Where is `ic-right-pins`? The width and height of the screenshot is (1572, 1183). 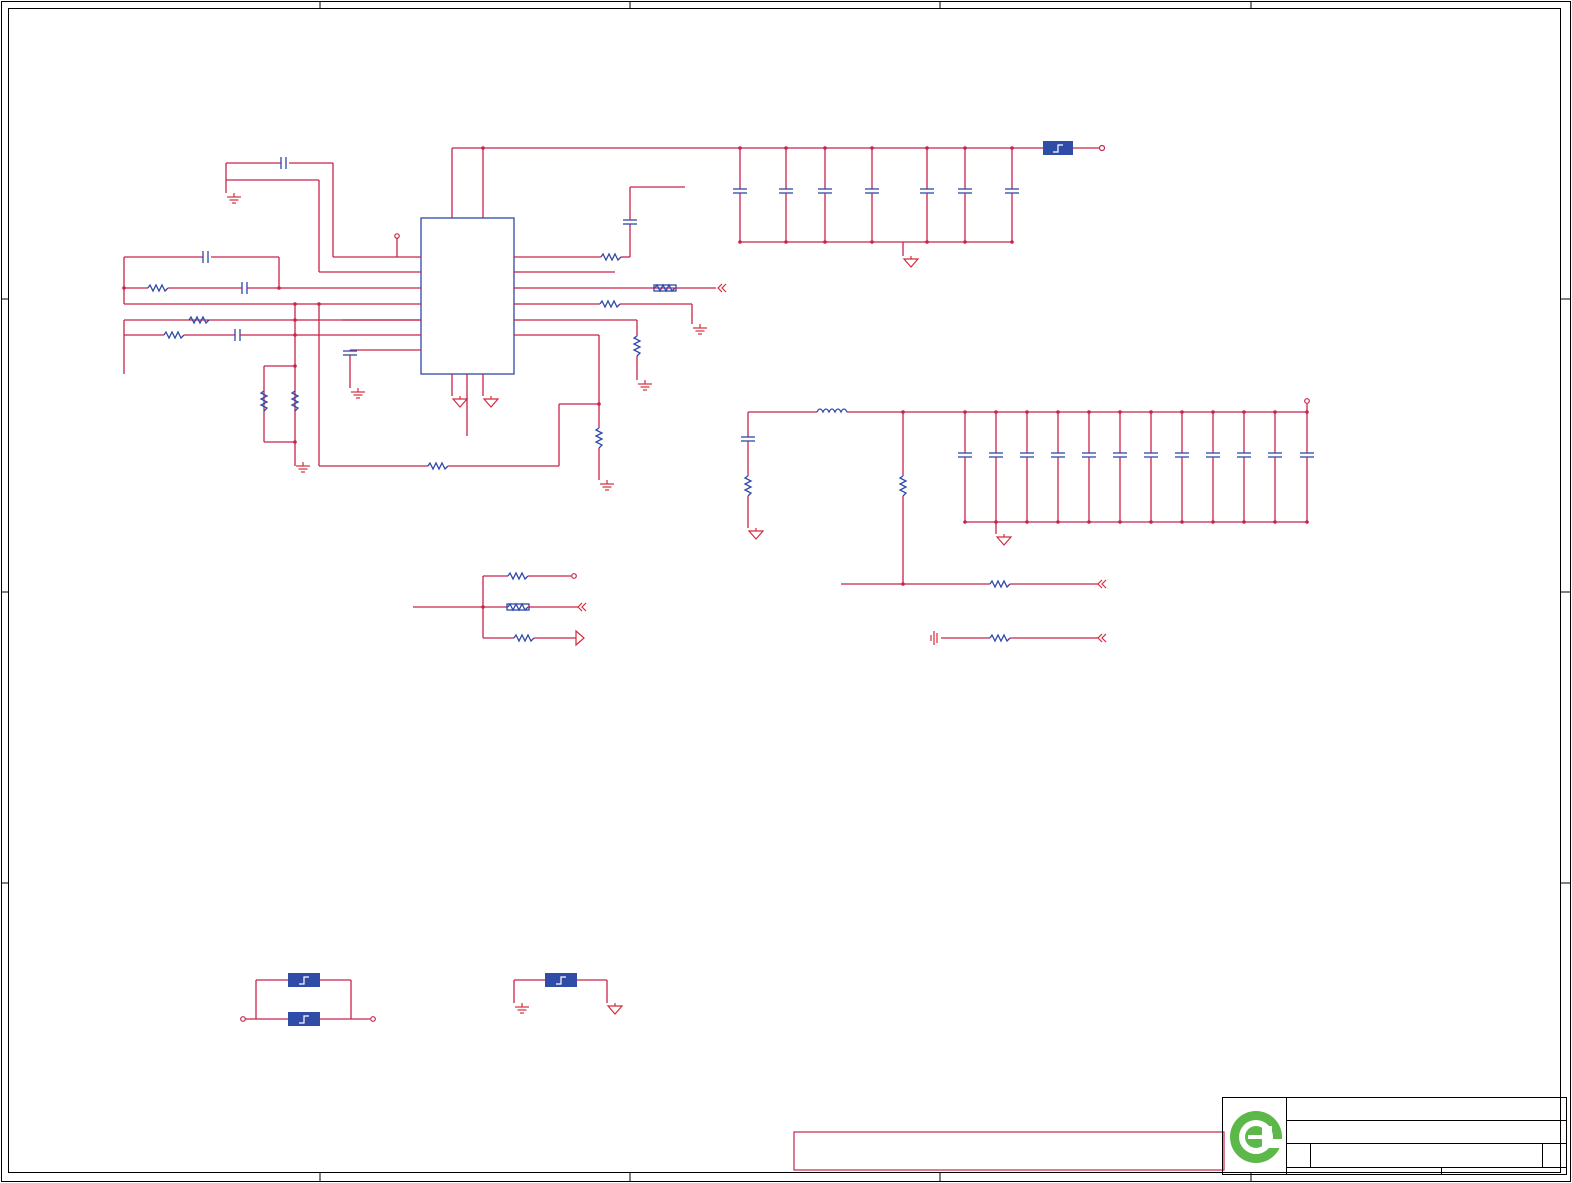
ic-right-pins is located at coordinates (584, 296).